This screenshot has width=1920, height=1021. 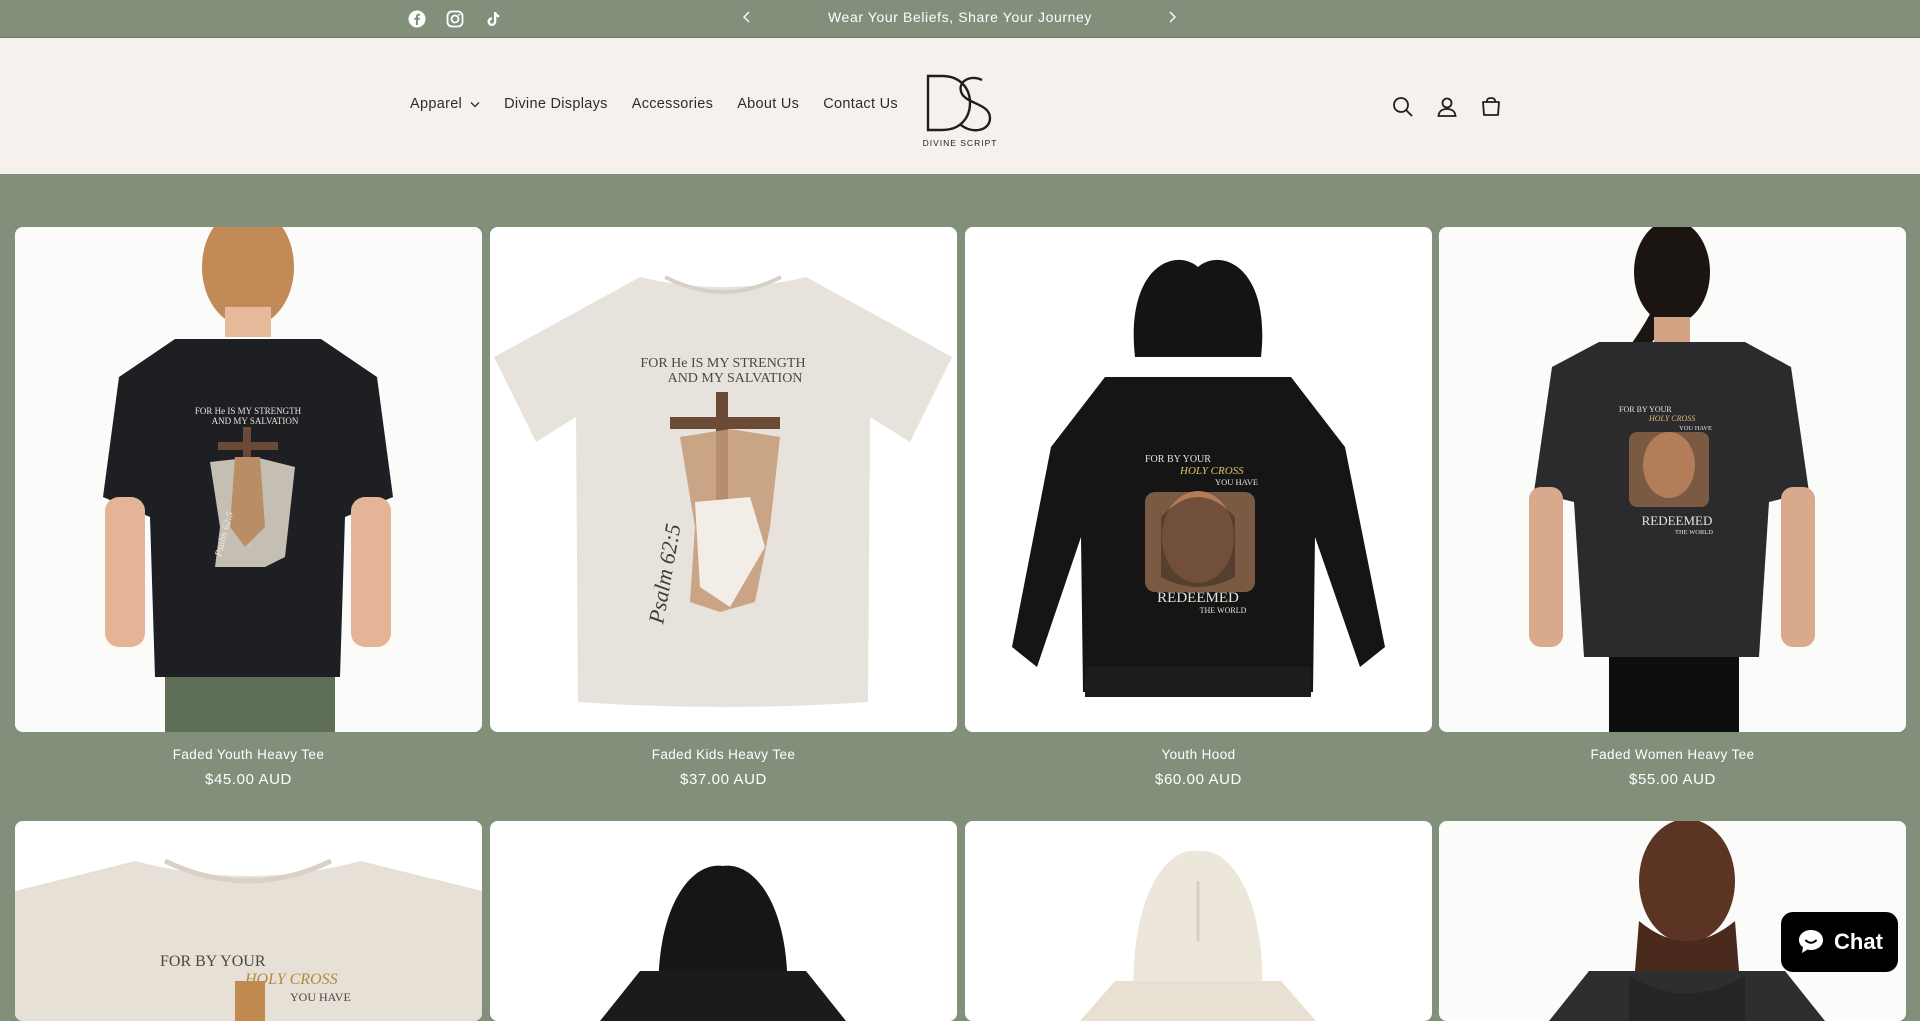 I want to click on product-title: Faded Kids Heavy Tee, so click(x=723, y=754).